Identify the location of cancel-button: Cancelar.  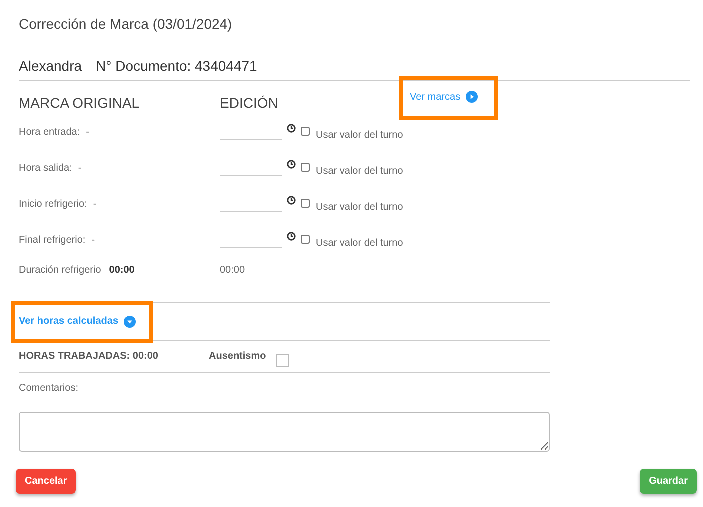
(46, 481).